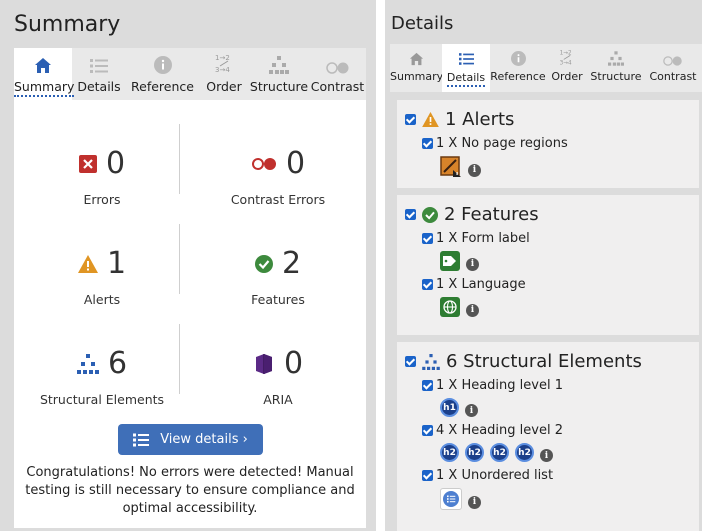 Image resolution: width=702 pixels, height=531 pixels. What do you see at coordinates (480, 119) in the screenshot?
I see `alerts-group-title: 1 Alerts` at bounding box center [480, 119].